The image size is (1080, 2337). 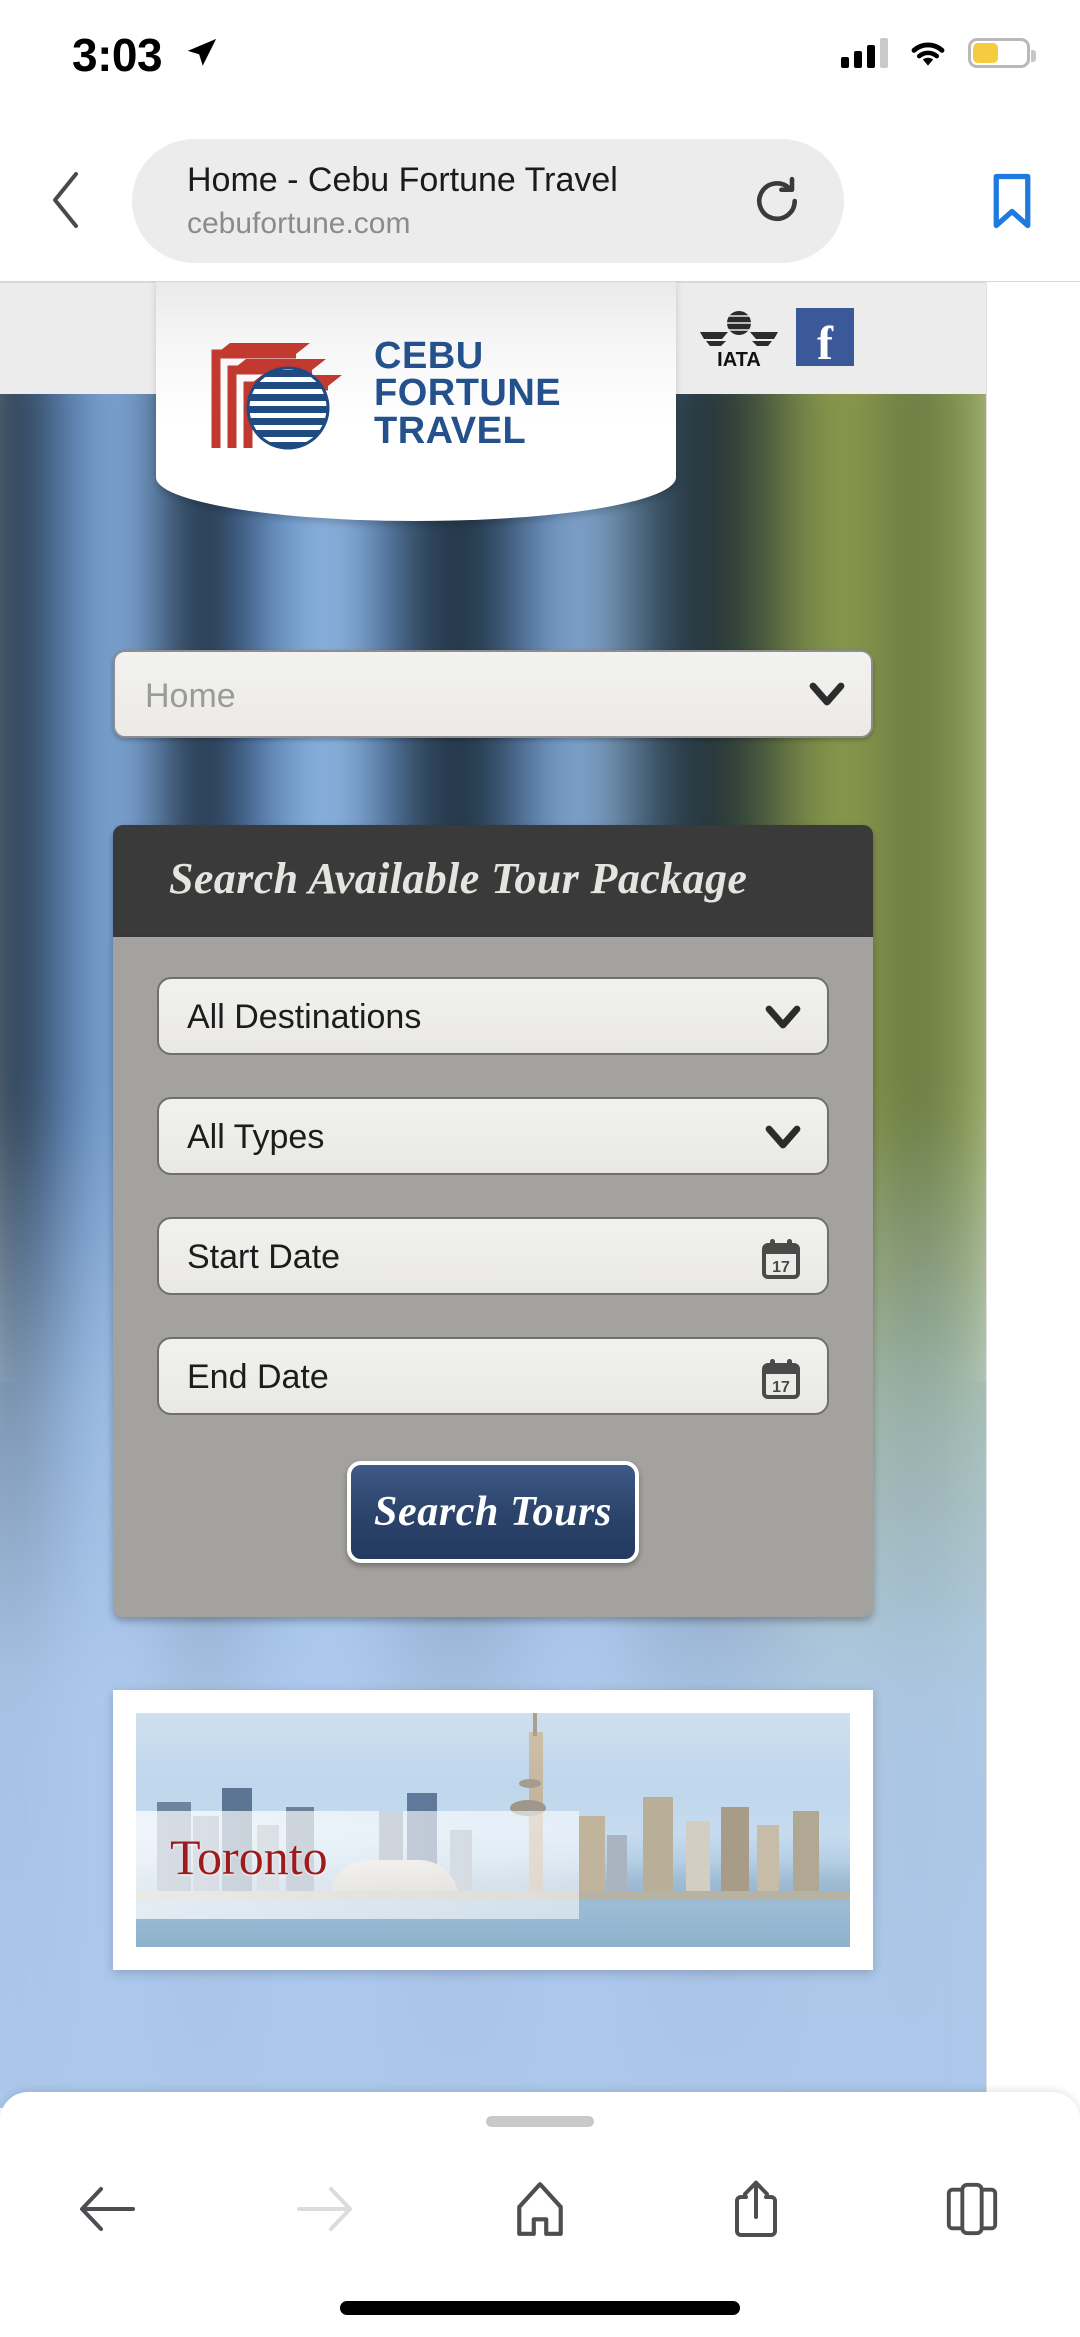 I want to click on browser-bottom-toolbar, so click(x=540, y=2214).